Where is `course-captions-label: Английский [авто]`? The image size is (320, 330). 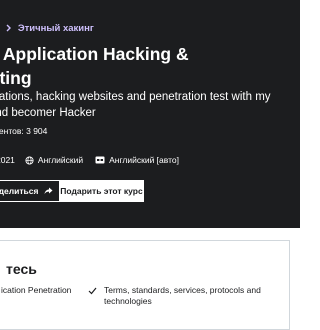 course-captions-label: Английский [авто] is located at coordinates (144, 160).